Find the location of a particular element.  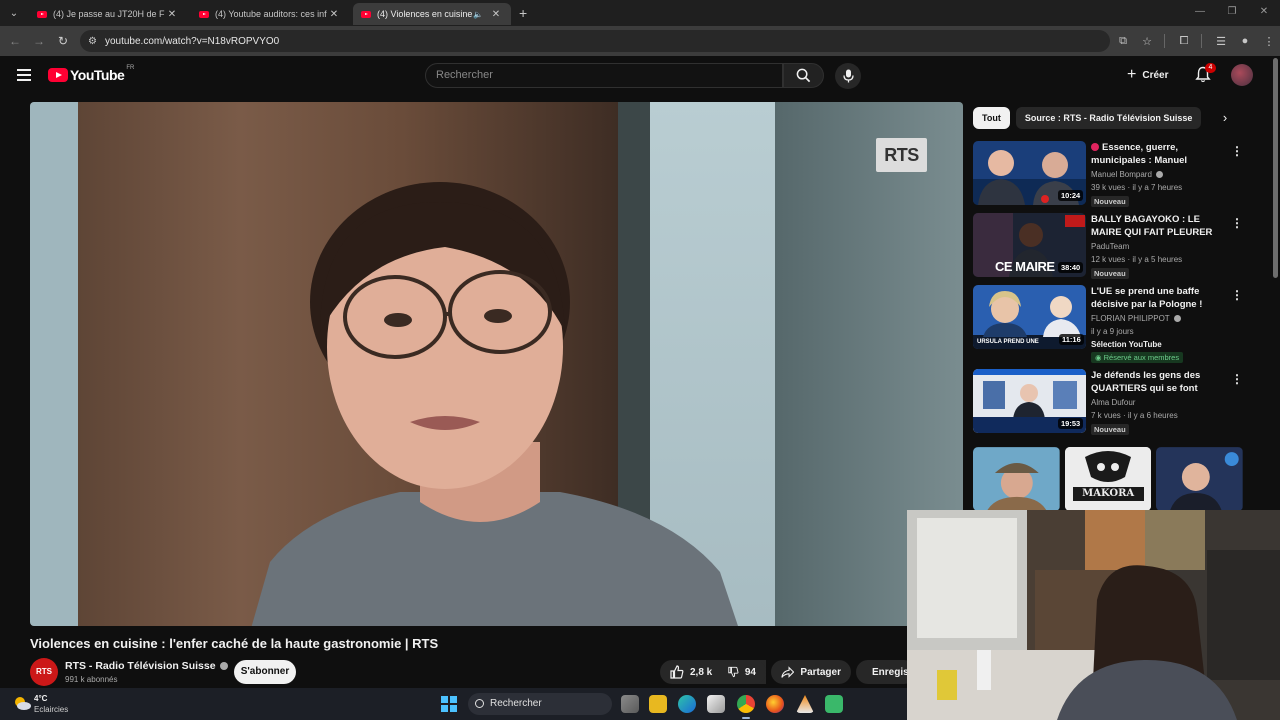

new-tab-icon: + is located at coordinates (523, 13).